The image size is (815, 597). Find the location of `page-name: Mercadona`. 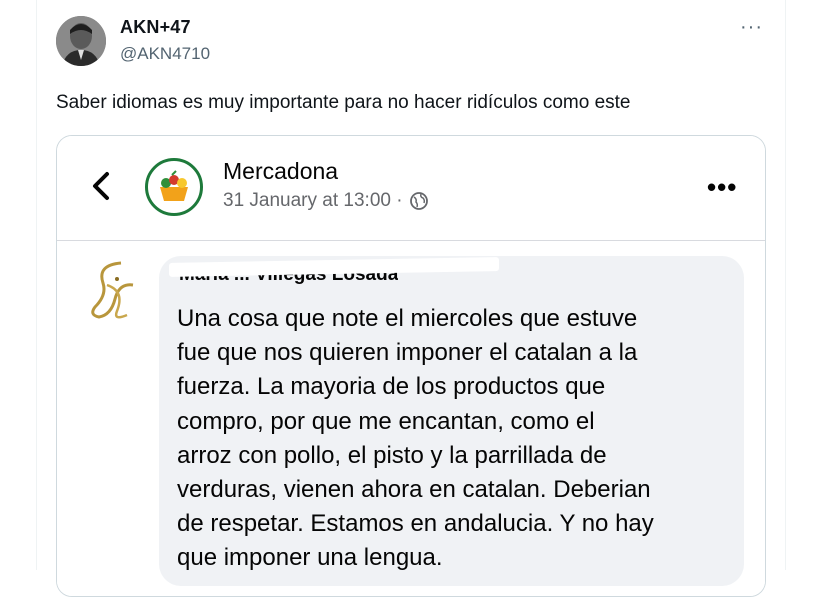

page-name: Mercadona is located at coordinates (280, 171).